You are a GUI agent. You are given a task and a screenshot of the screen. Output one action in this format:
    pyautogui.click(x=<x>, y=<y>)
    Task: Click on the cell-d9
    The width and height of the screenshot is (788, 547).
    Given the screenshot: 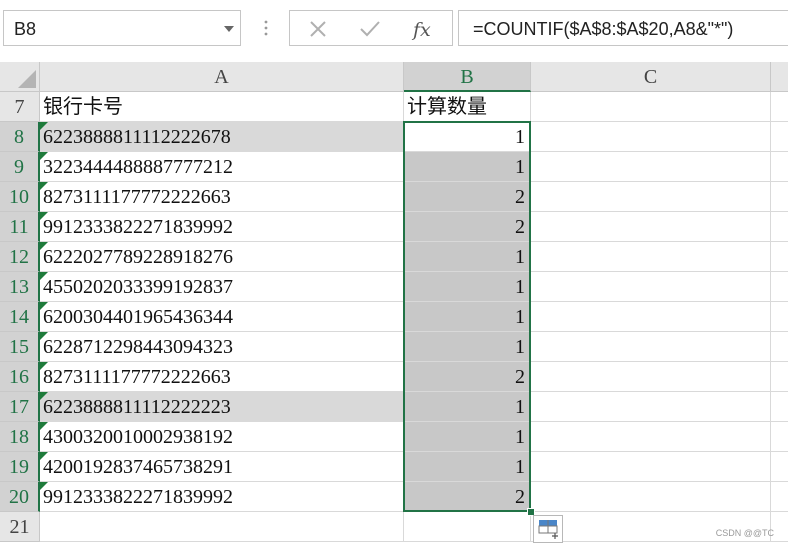 What is the action you would take?
    pyautogui.click(x=779, y=167)
    